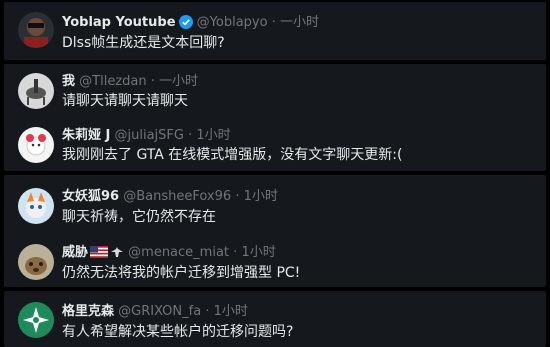  Describe the element at coordinates (68, 81) in the screenshot. I see `display-name: 我` at that location.